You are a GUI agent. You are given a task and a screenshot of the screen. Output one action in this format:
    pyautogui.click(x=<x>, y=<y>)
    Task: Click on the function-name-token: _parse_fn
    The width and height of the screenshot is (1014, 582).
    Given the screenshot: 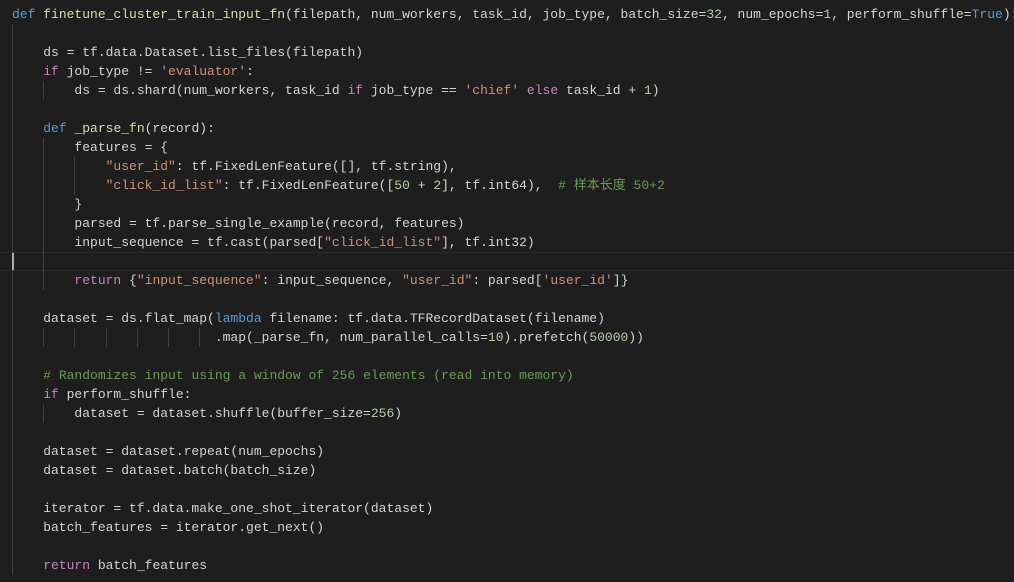 What is the action you would take?
    pyautogui.click(x=109, y=128)
    